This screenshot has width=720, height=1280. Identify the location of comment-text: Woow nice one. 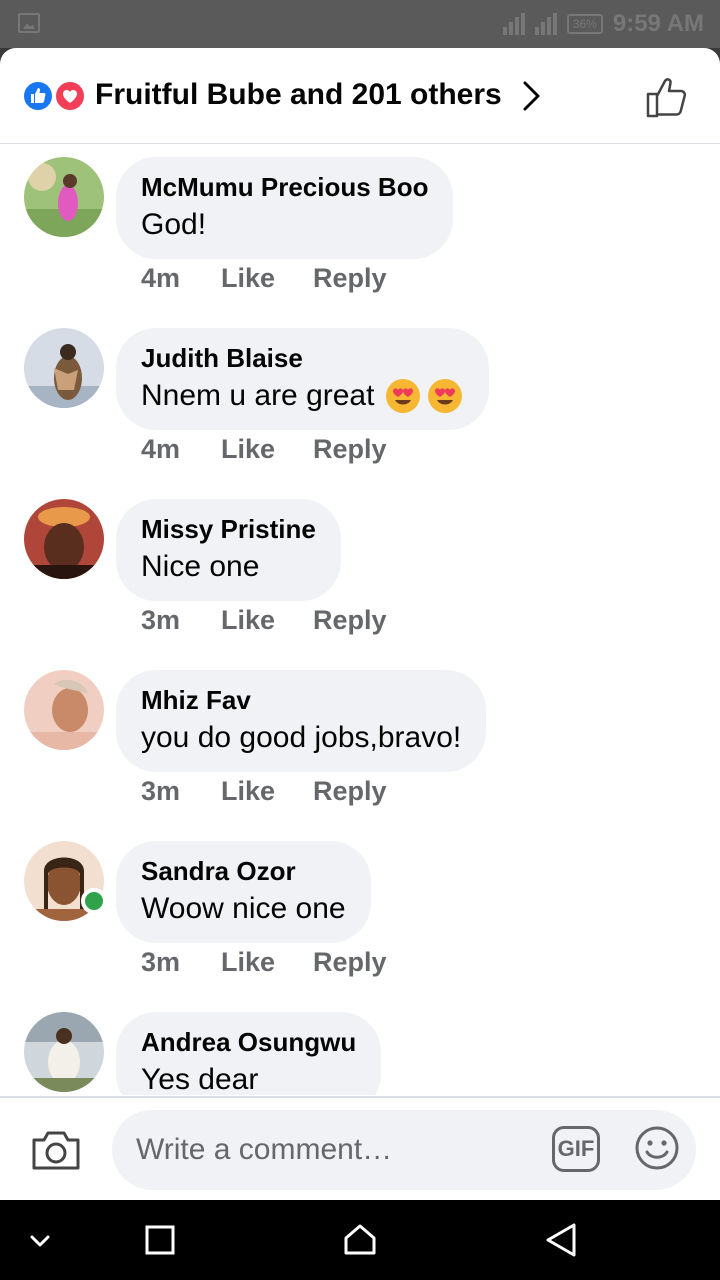
(243, 909).